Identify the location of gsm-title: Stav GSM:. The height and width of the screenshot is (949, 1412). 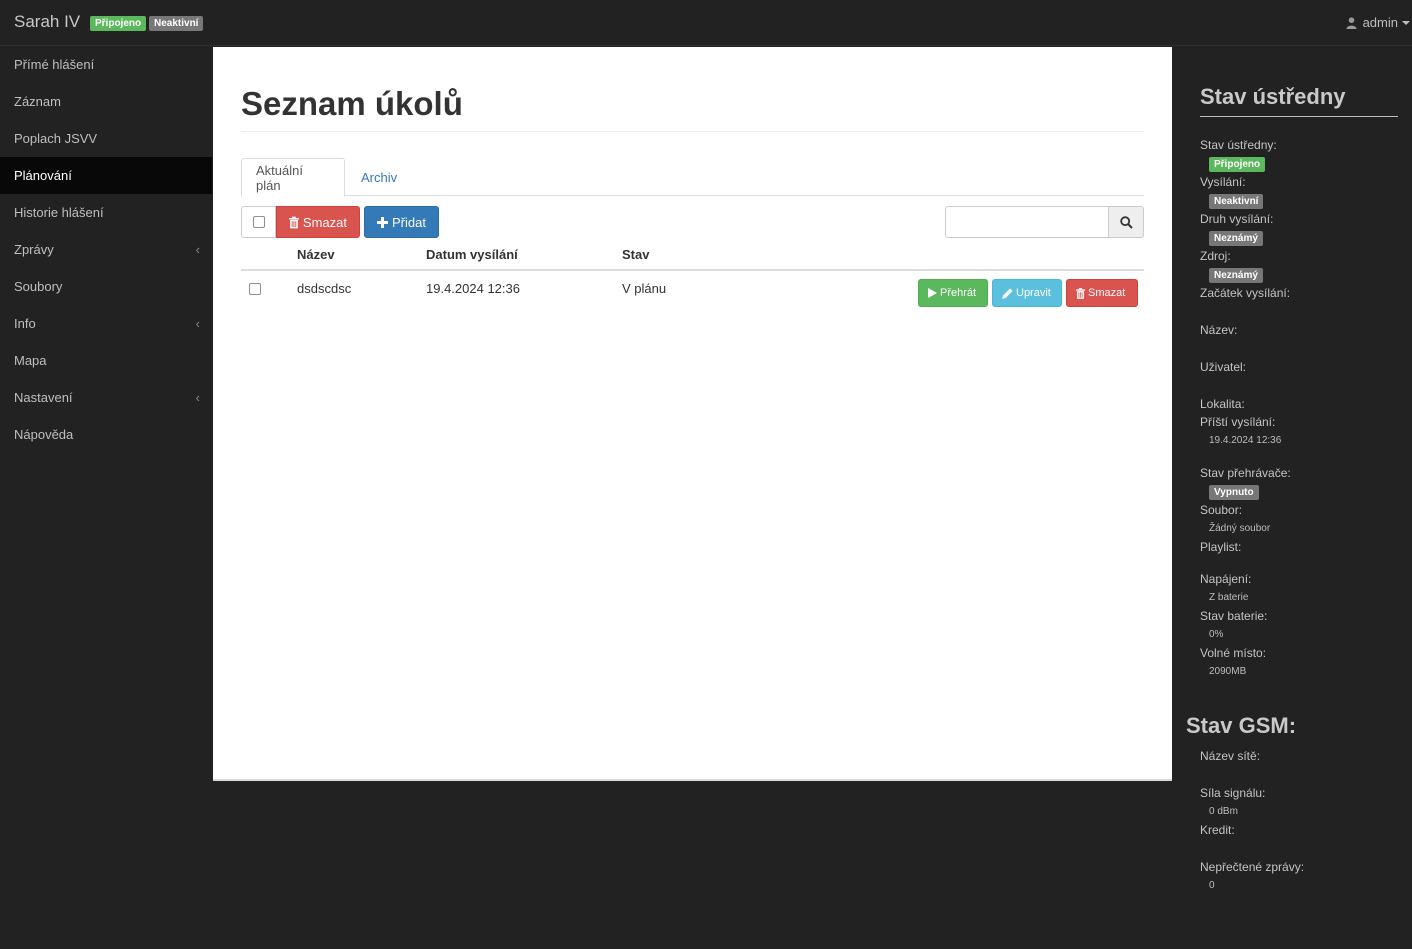
(1241, 725).